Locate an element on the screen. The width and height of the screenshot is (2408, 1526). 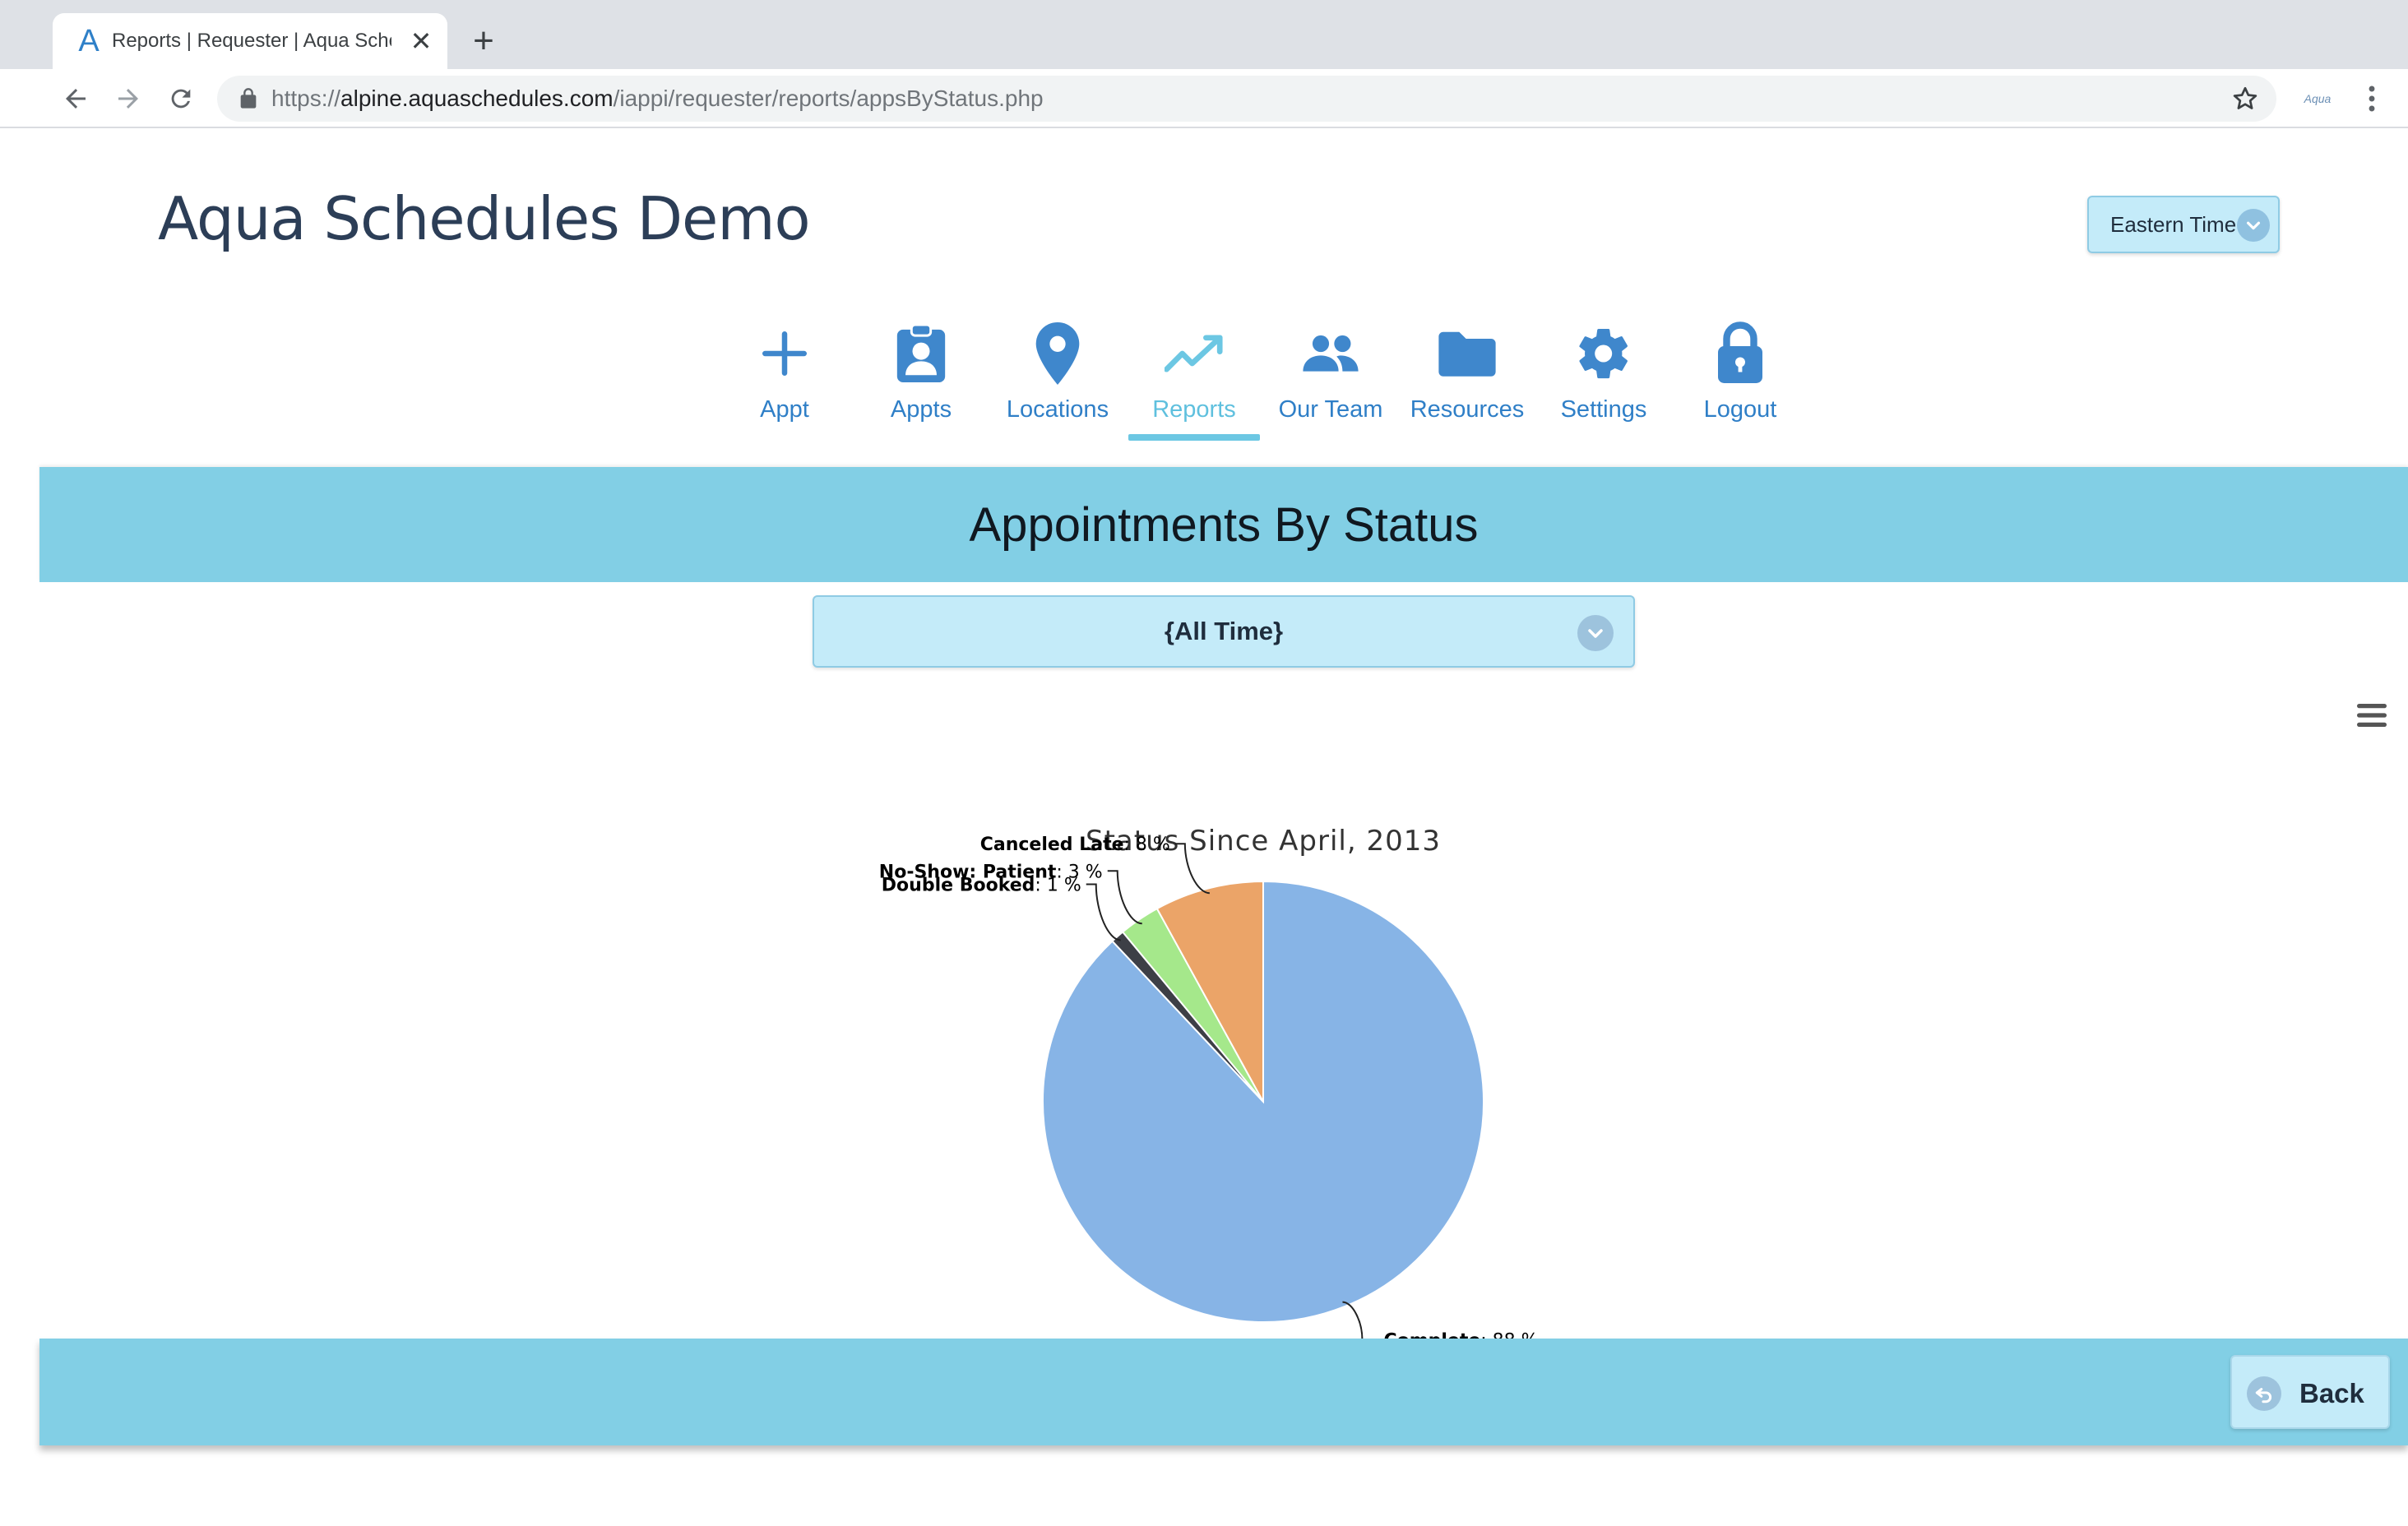
nav-item-locations: Locations is located at coordinates (1057, 388).